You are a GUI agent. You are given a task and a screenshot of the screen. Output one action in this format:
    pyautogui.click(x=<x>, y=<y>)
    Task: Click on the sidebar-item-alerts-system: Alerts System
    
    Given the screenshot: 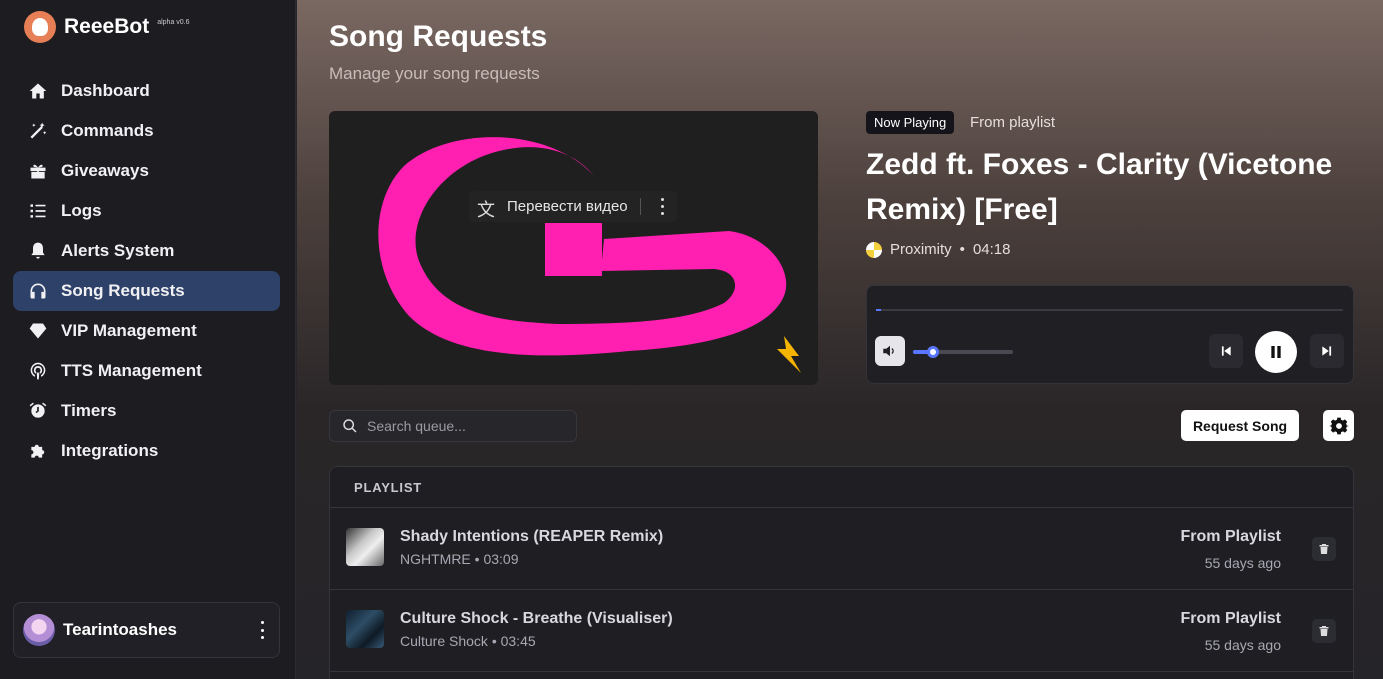 What is the action you would take?
    pyautogui.click(x=146, y=251)
    